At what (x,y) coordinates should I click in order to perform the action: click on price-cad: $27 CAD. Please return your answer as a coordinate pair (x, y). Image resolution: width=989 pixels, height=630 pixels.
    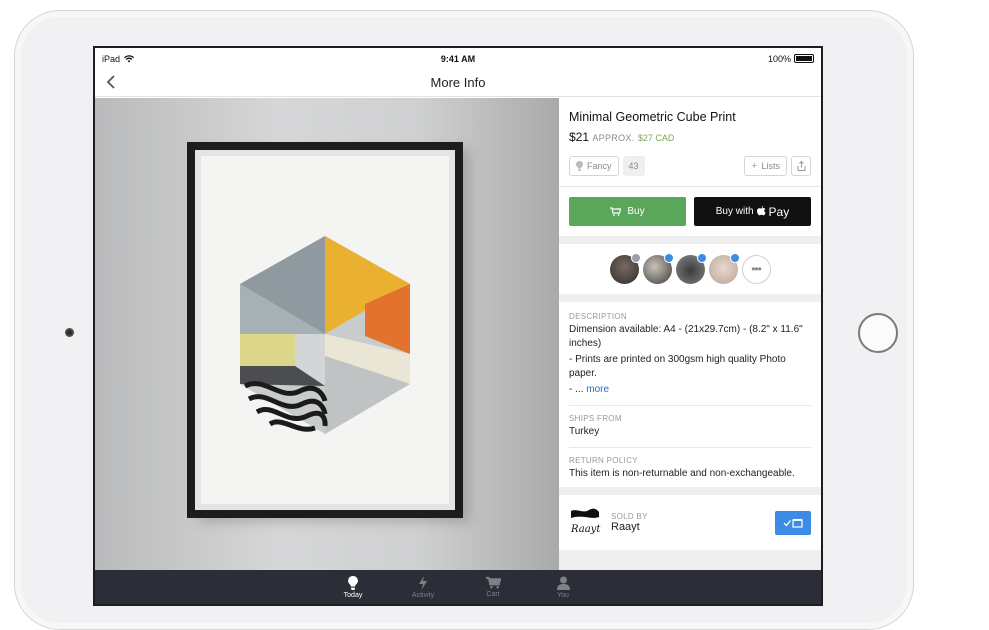
    Looking at the image, I should click on (656, 138).